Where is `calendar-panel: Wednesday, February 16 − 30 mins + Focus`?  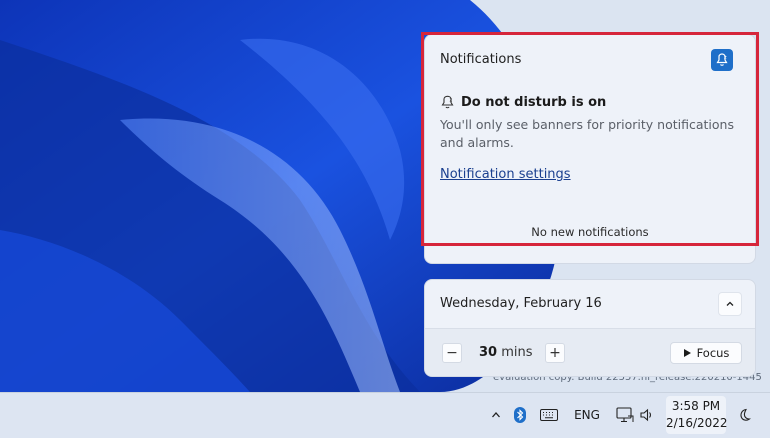
calendar-panel: Wednesday, February 16 − 30 mins + Focus is located at coordinates (590, 328).